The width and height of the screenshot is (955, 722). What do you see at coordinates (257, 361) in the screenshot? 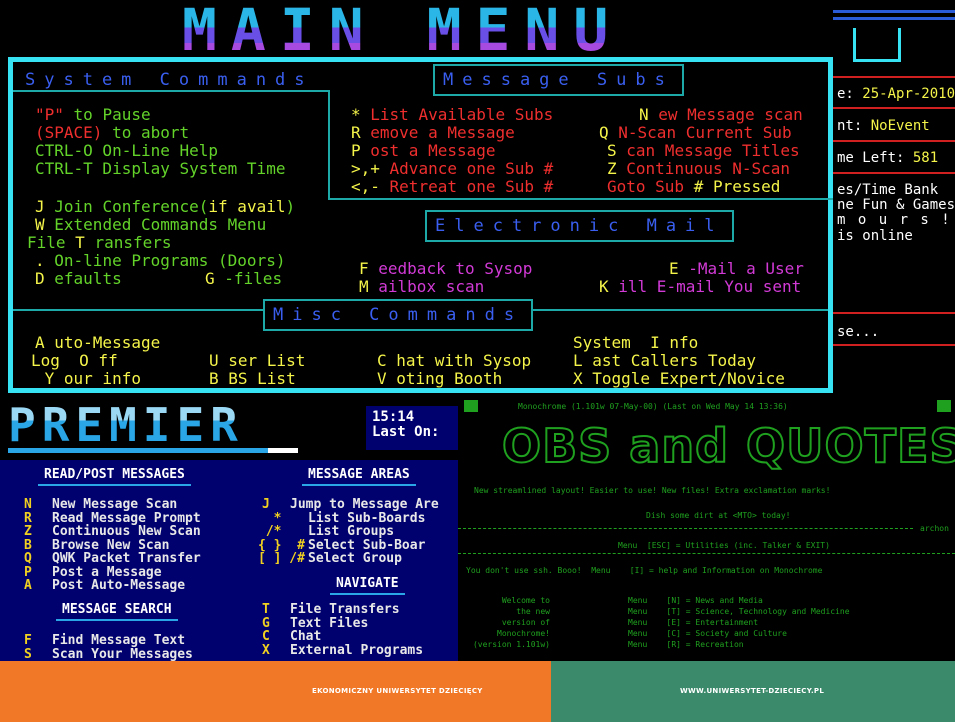
I see `user-list-item: U ser List` at bounding box center [257, 361].